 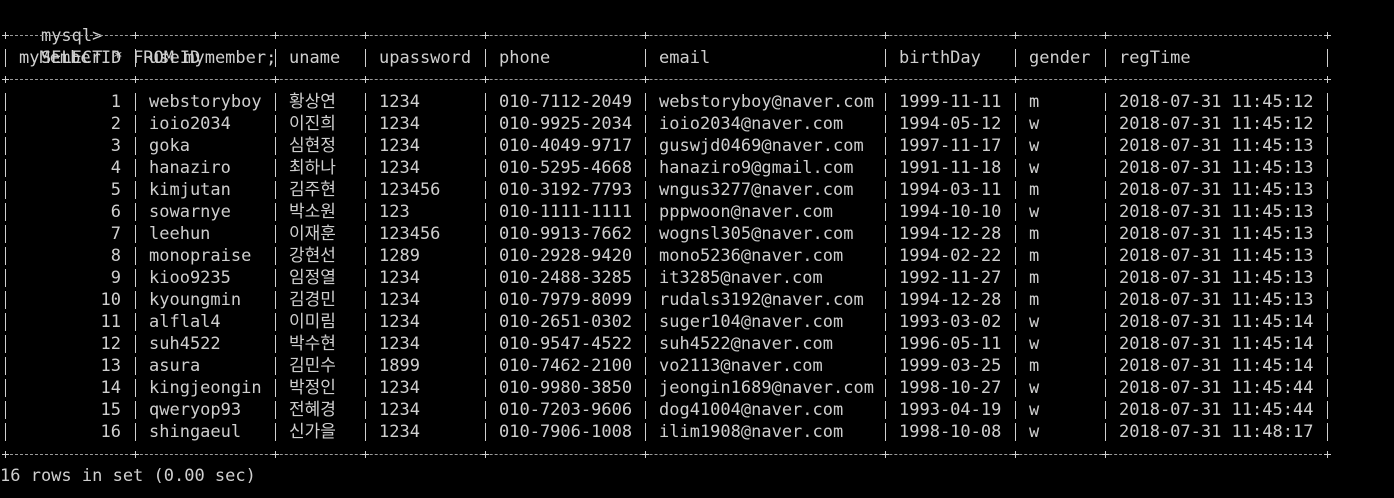 What do you see at coordinates (566, 388) in the screenshot?
I see `row-phone: 010-9980-3850` at bounding box center [566, 388].